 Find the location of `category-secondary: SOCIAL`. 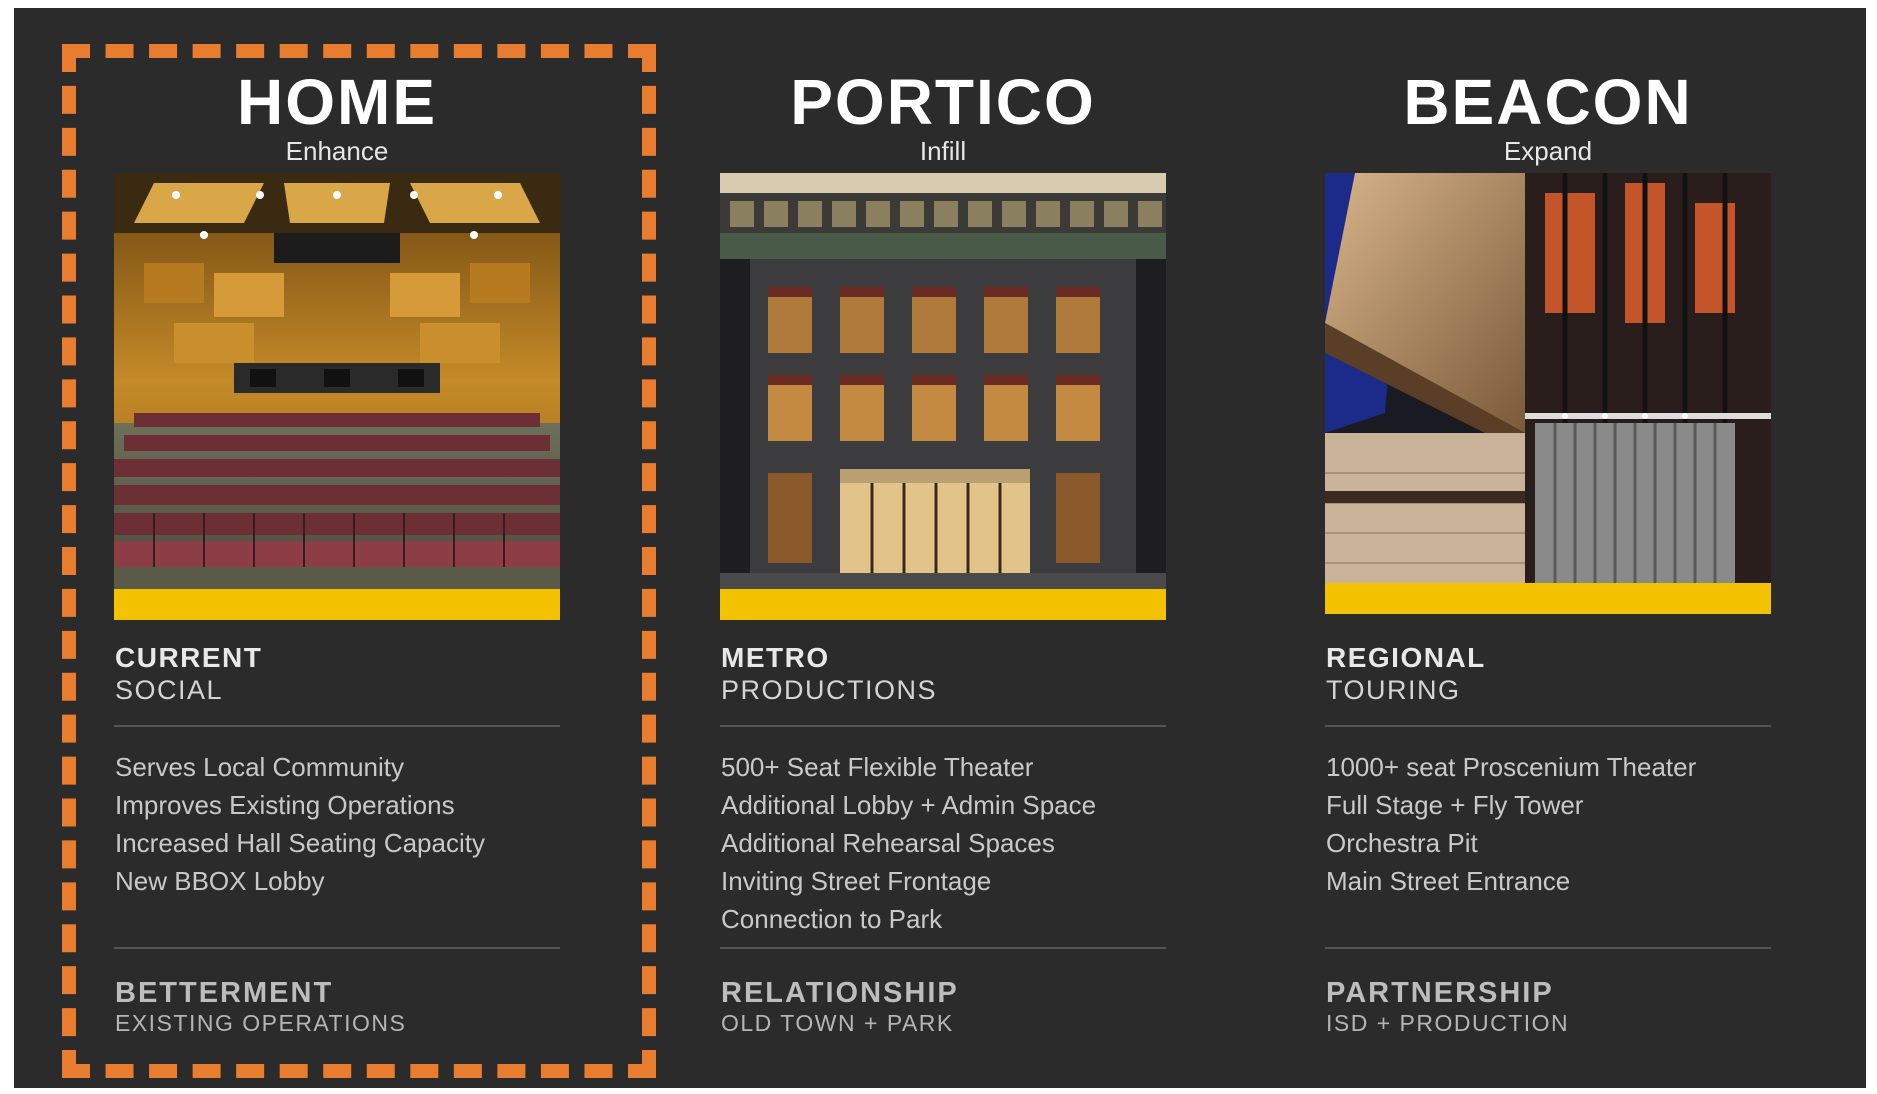

category-secondary: SOCIAL is located at coordinates (169, 690).